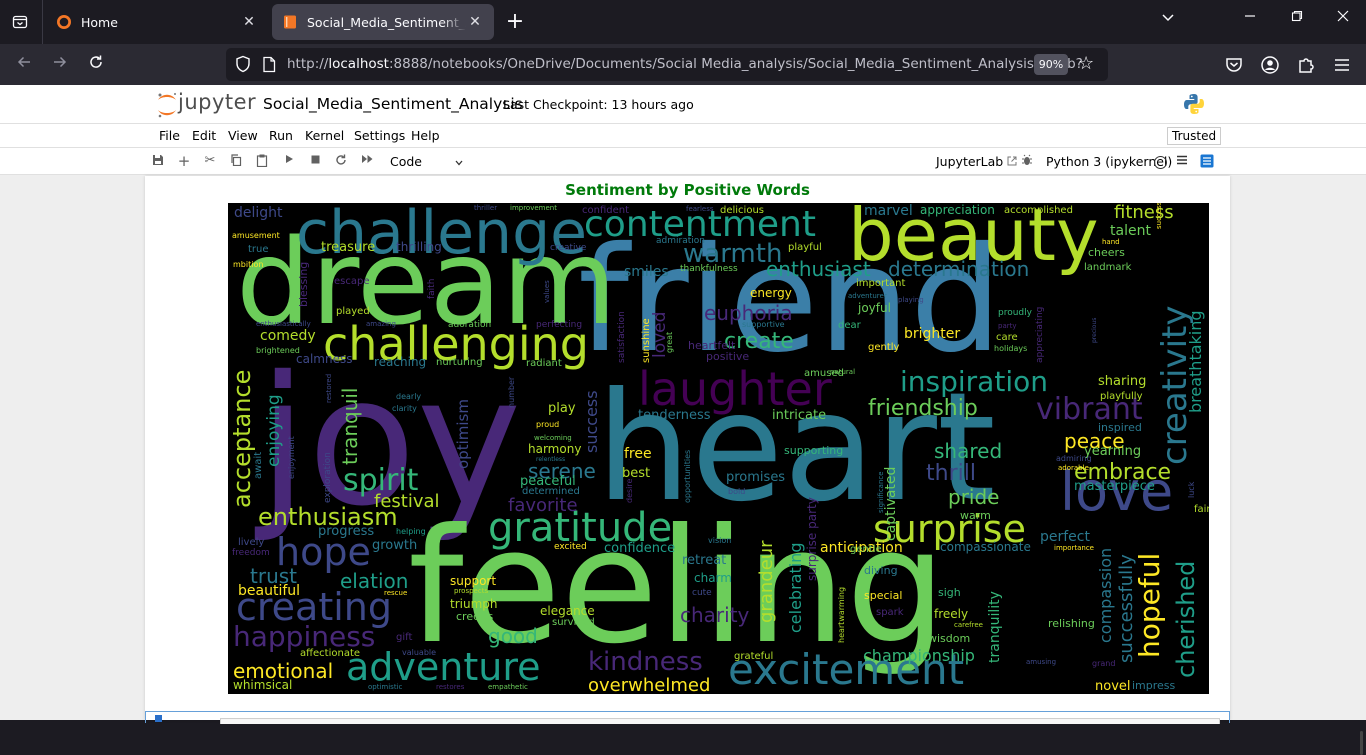  Describe the element at coordinates (206, 104) in the screenshot. I see `jupyter-logo: jupyter` at that location.